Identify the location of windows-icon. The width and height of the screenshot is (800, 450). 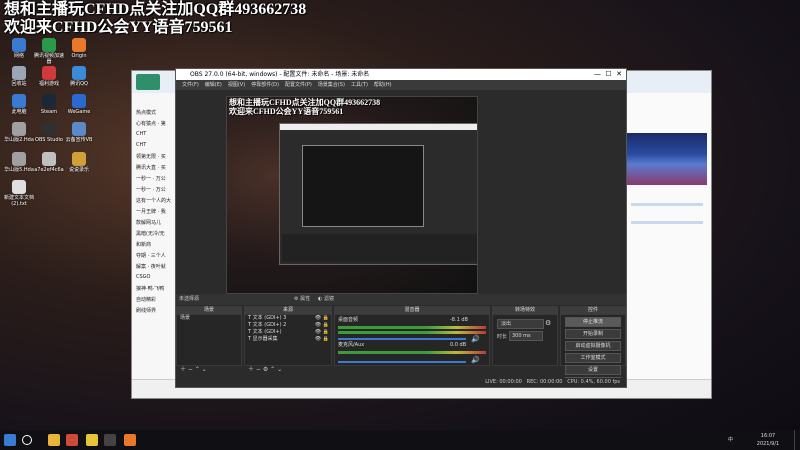
(10, 440).